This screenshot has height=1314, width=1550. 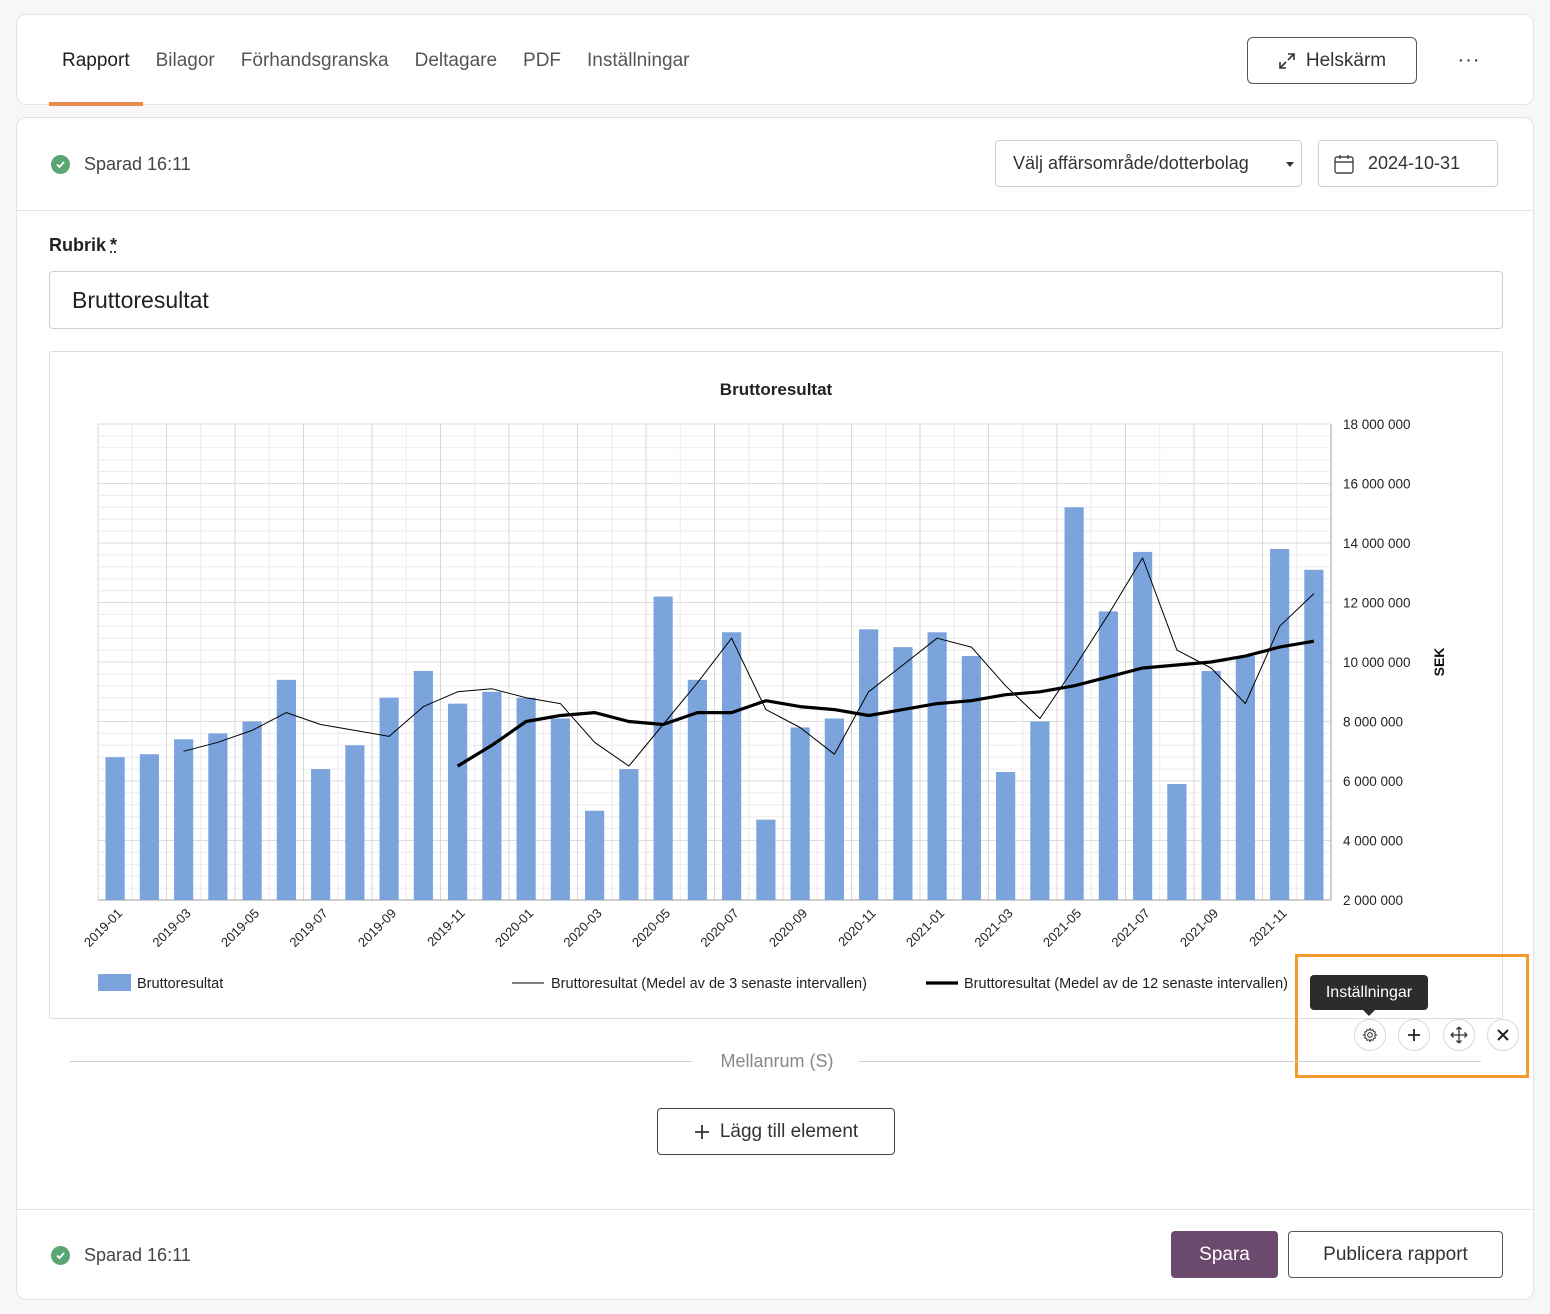 What do you see at coordinates (582, 928) in the screenshot?
I see `x-tick-label: 2020-03` at bounding box center [582, 928].